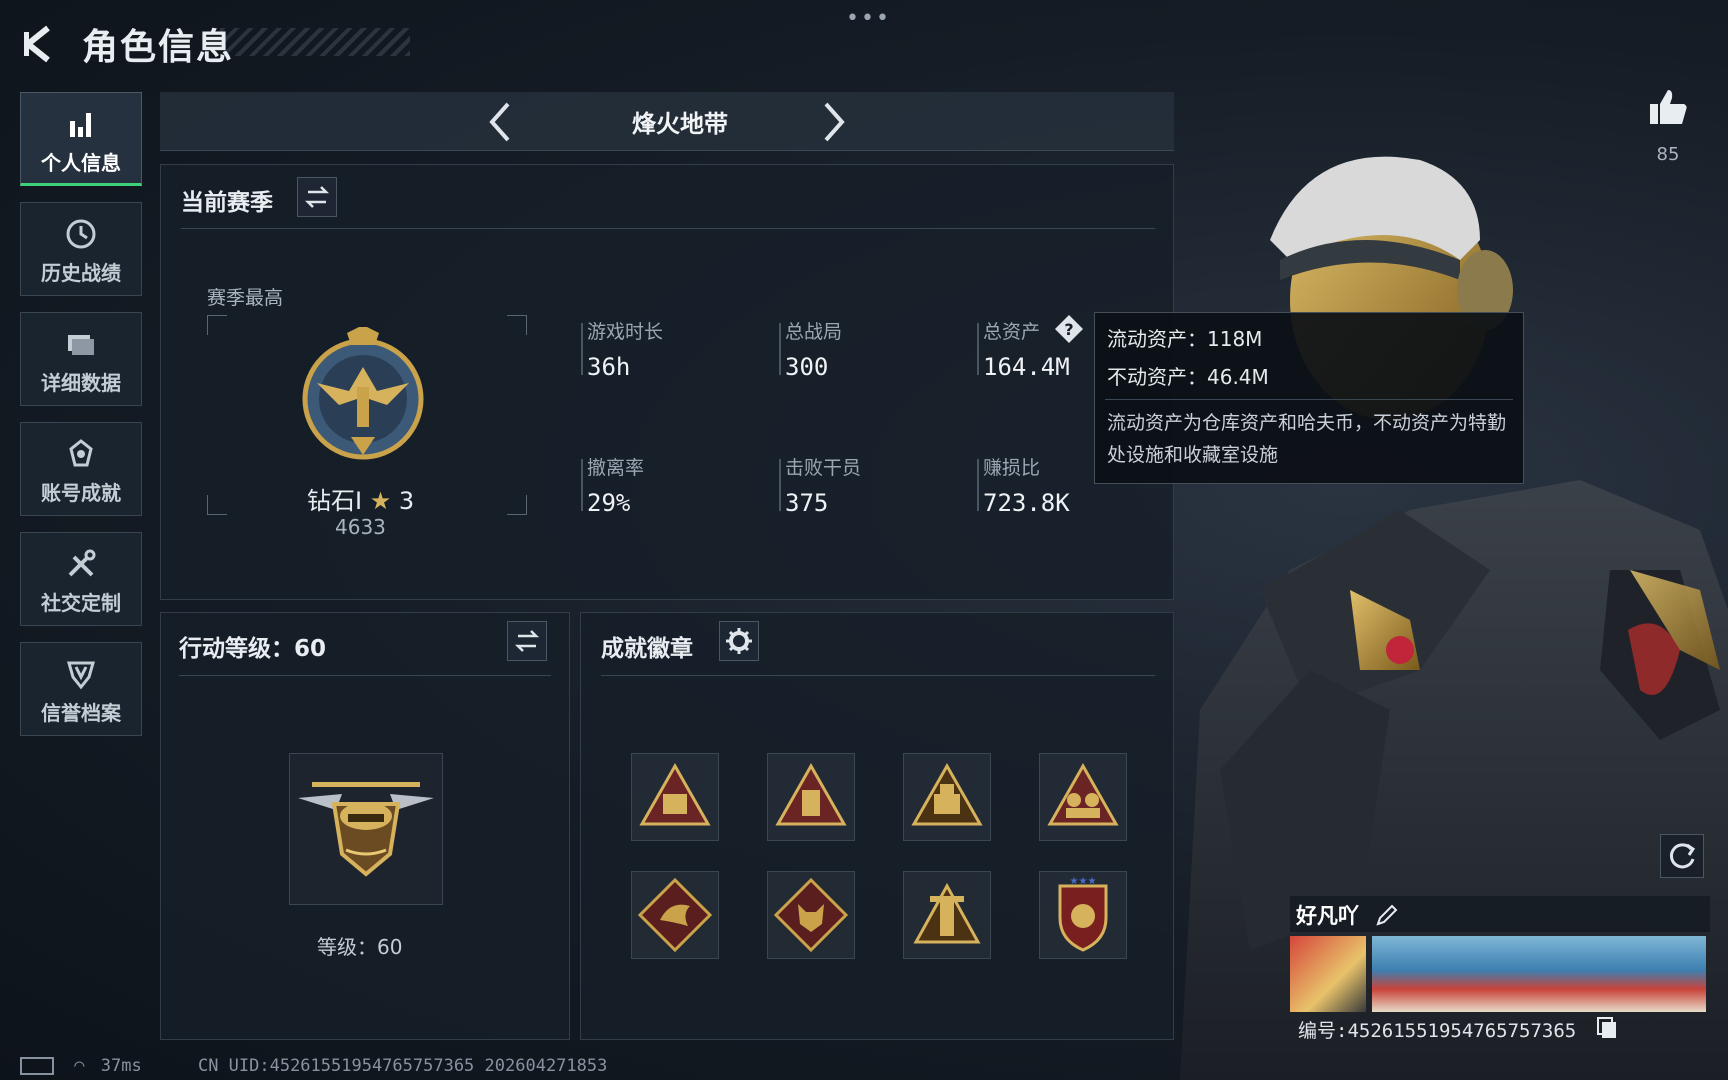  Describe the element at coordinates (868, 18) in the screenshot. I see `more-menu-button: •••` at that location.